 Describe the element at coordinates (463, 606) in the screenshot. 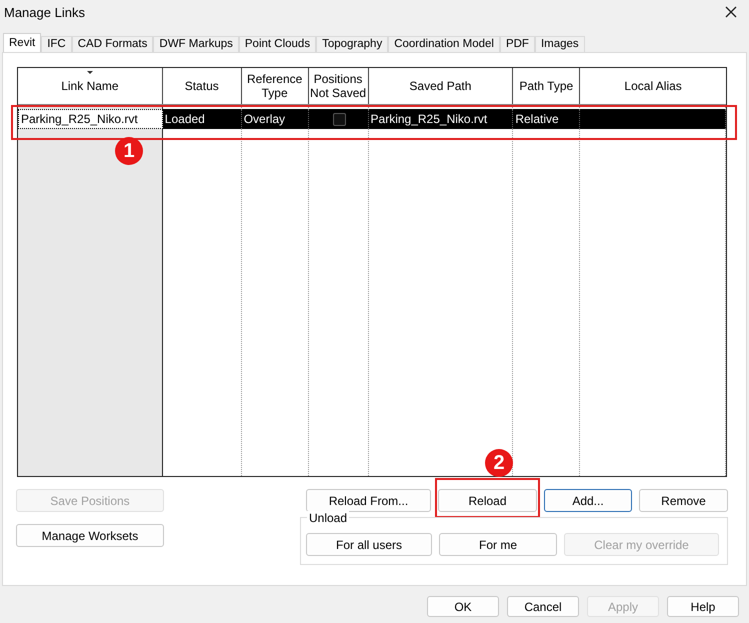

I see `dialog-button: OK` at that location.